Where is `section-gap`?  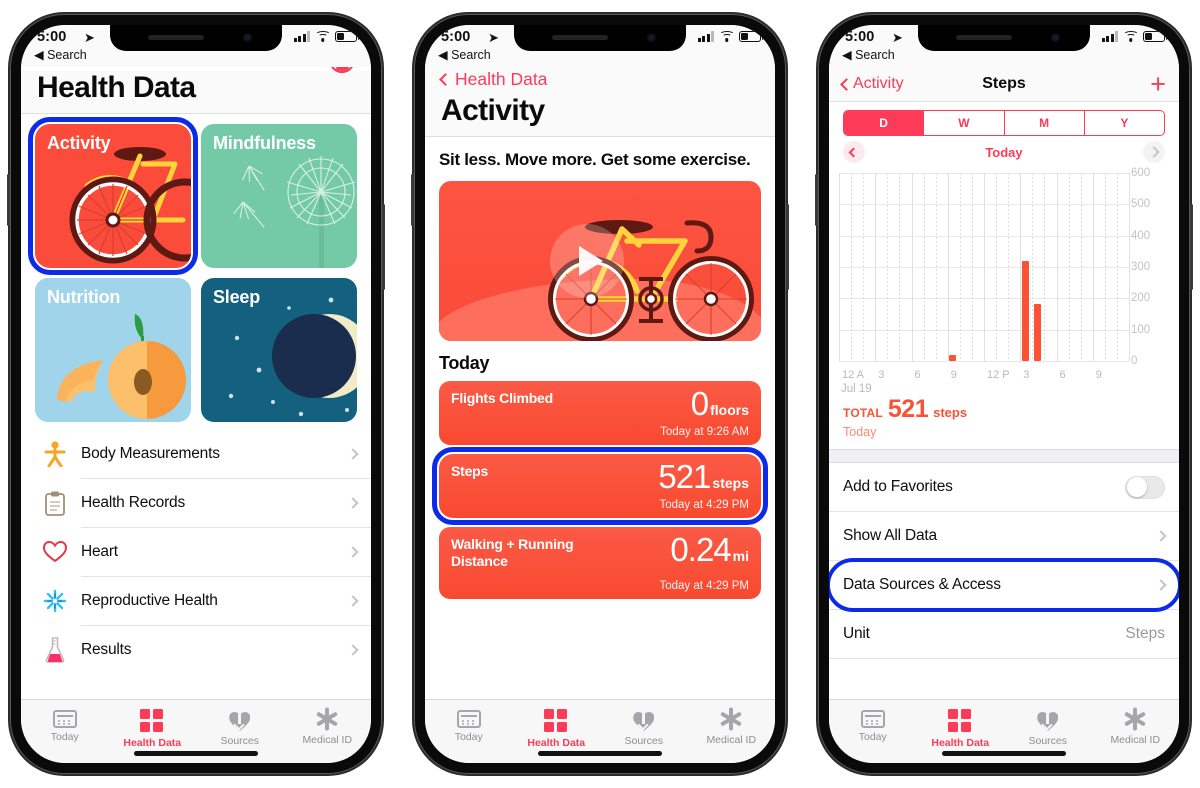
section-gap is located at coordinates (1004, 456).